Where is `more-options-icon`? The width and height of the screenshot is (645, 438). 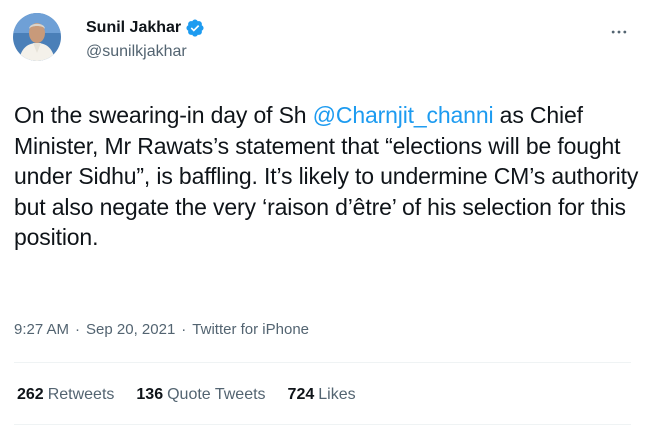
more-options-icon is located at coordinates (619, 32).